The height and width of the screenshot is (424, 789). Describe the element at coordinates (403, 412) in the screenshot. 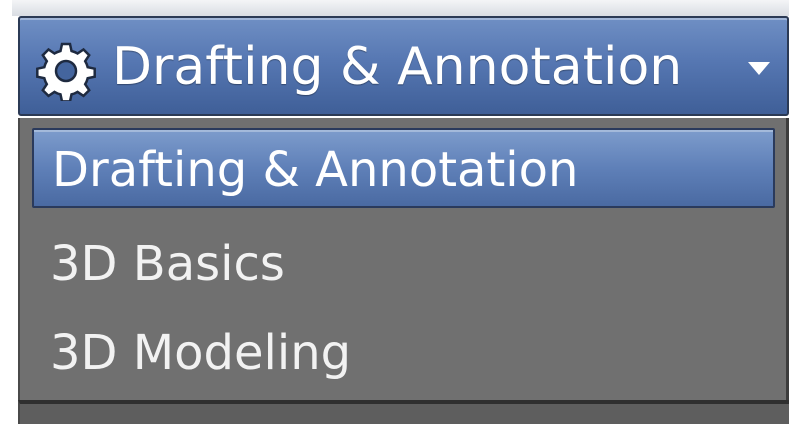

I see `menu-bottom-edge` at that location.